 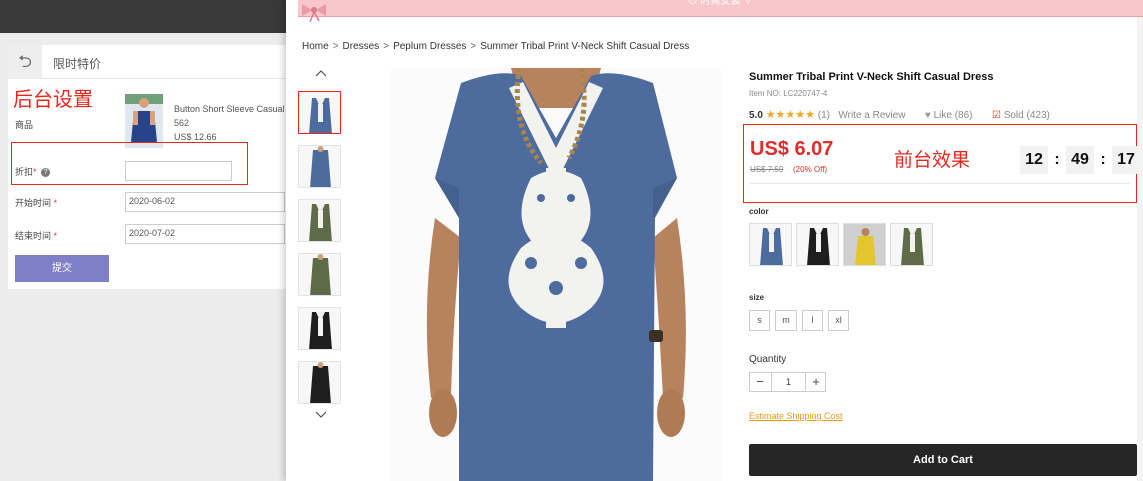 What do you see at coordinates (871, 115) in the screenshot?
I see `write-review-link: Write a Review` at bounding box center [871, 115].